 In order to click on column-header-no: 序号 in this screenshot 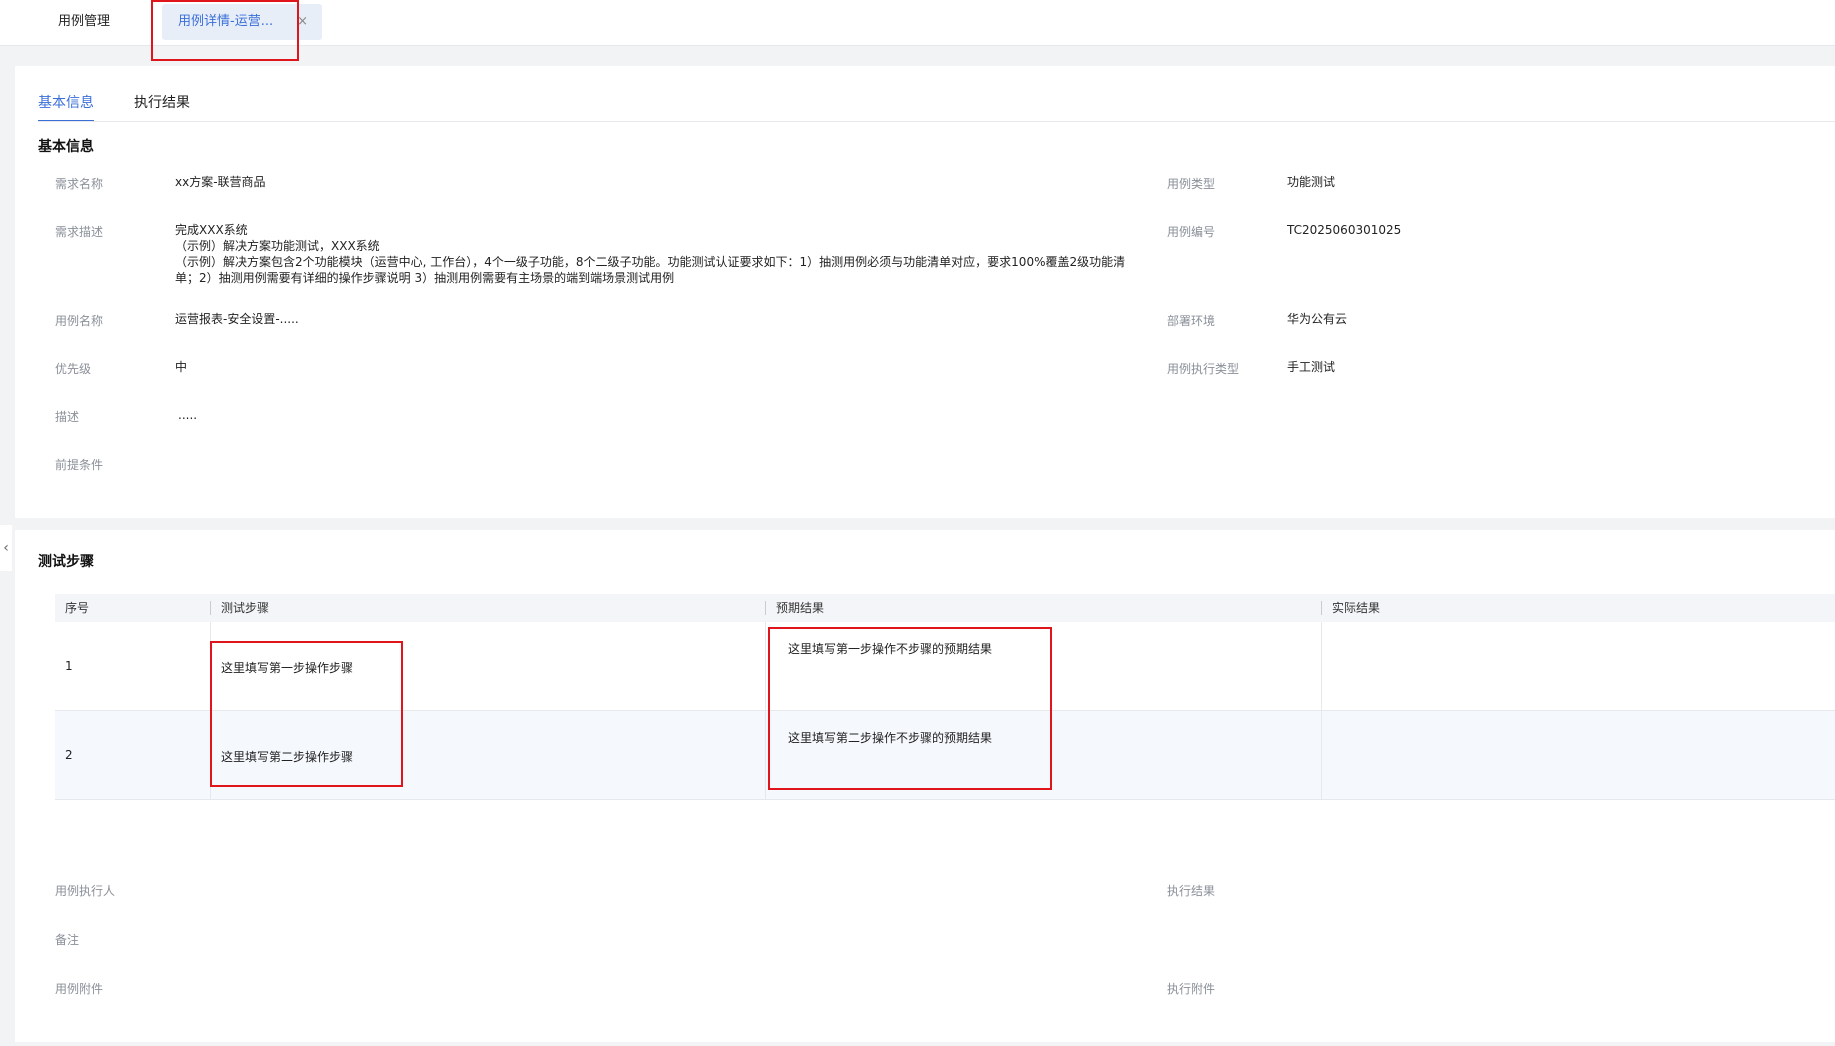, I will do `click(77, 608)`.